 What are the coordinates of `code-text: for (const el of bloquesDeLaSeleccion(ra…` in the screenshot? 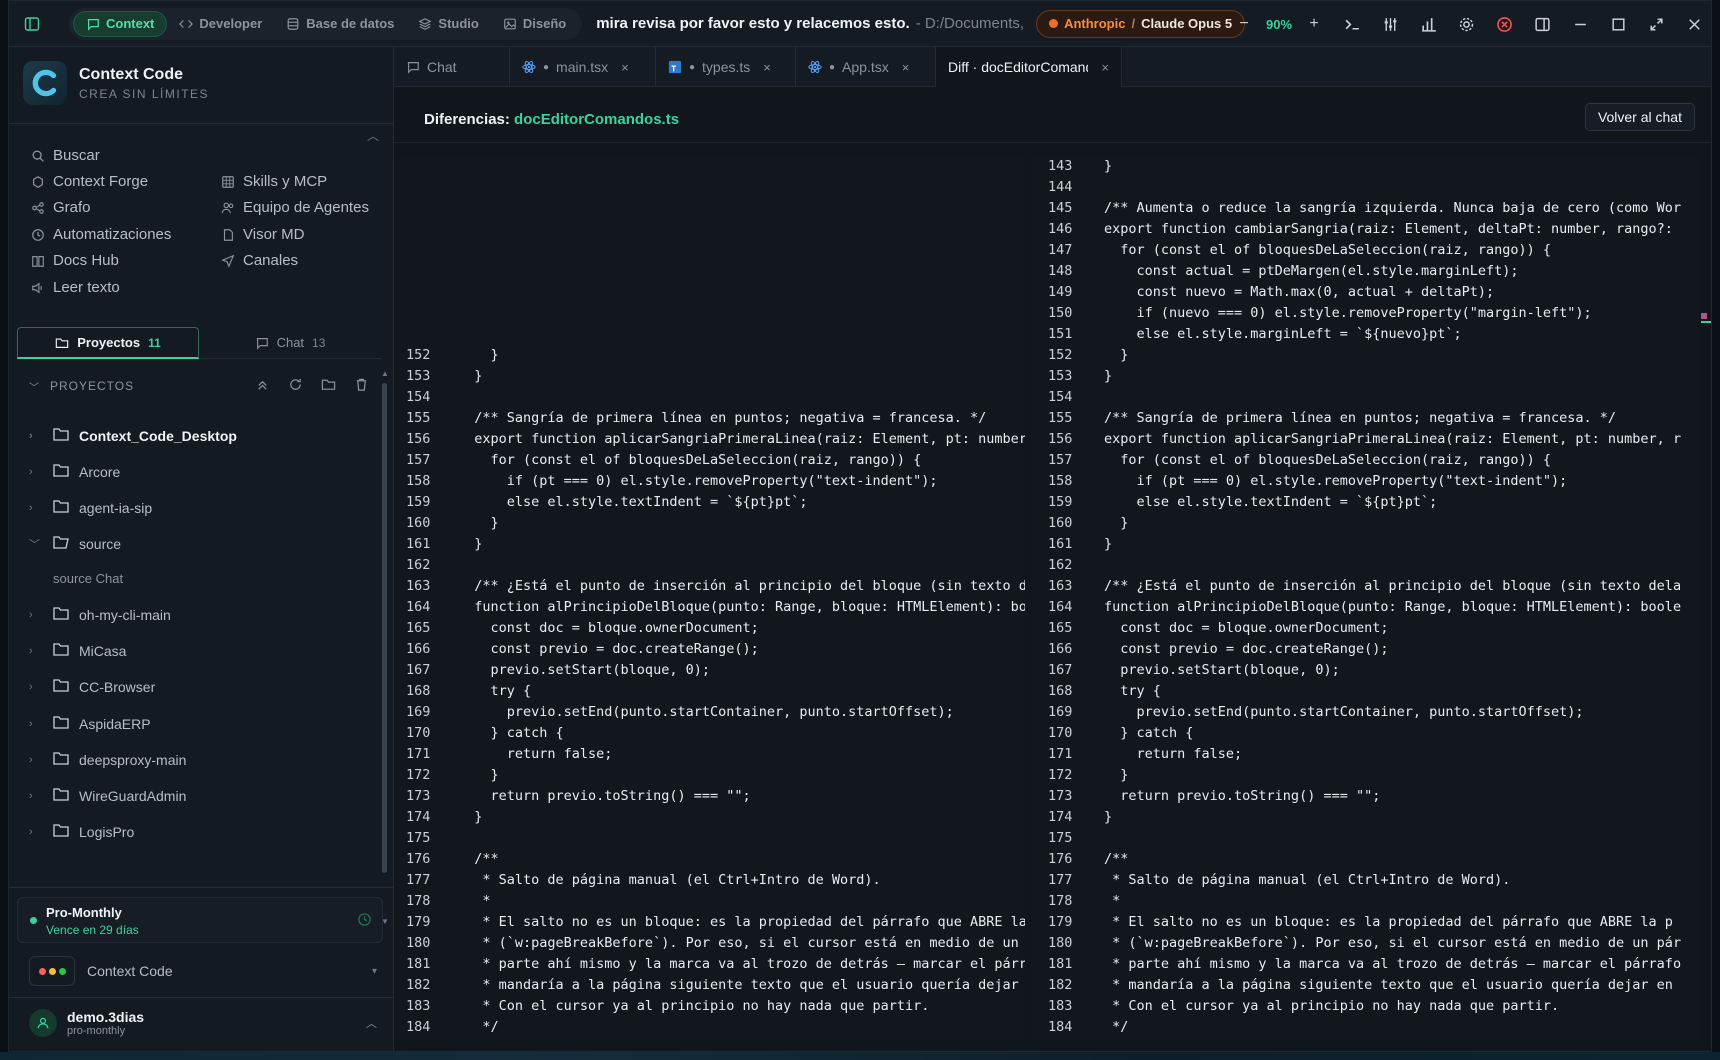 It's located at (1328, 250).